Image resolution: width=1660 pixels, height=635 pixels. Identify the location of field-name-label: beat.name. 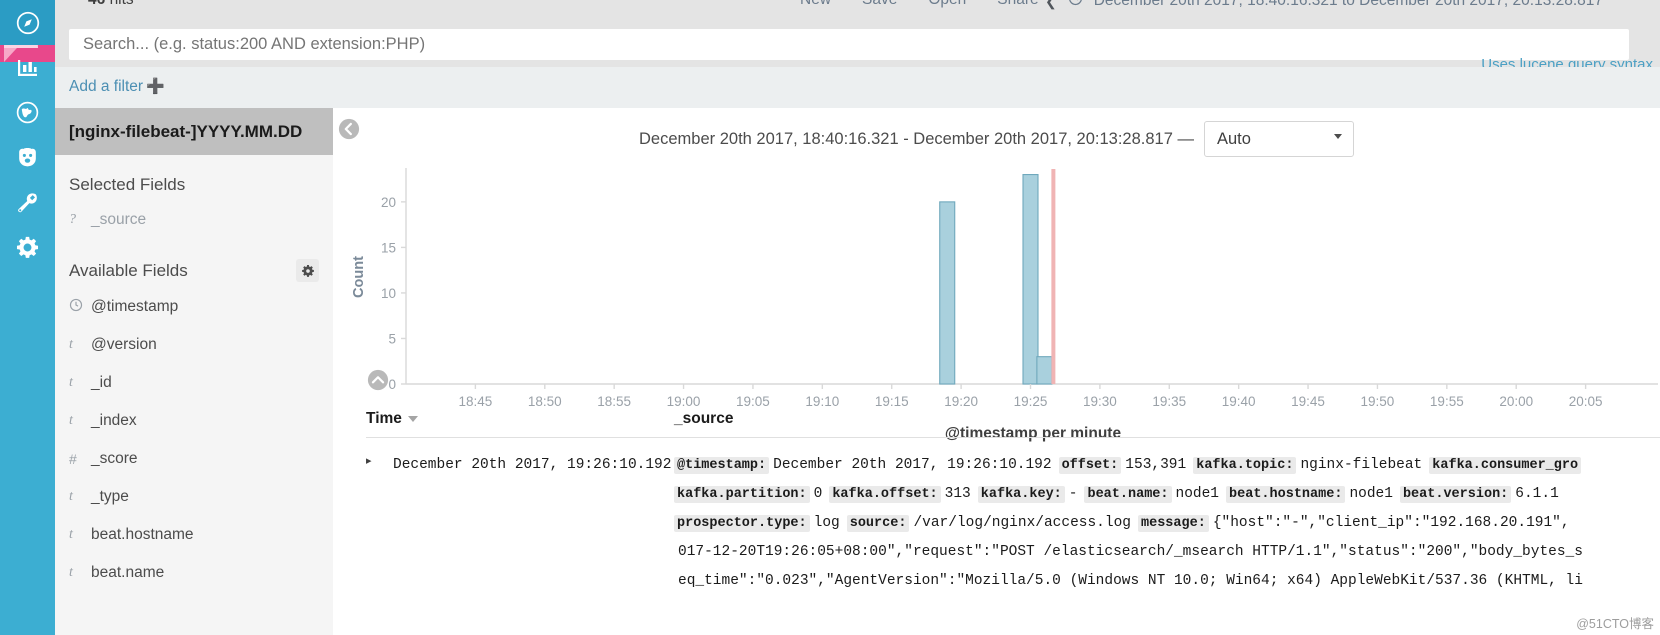
(128, 572).